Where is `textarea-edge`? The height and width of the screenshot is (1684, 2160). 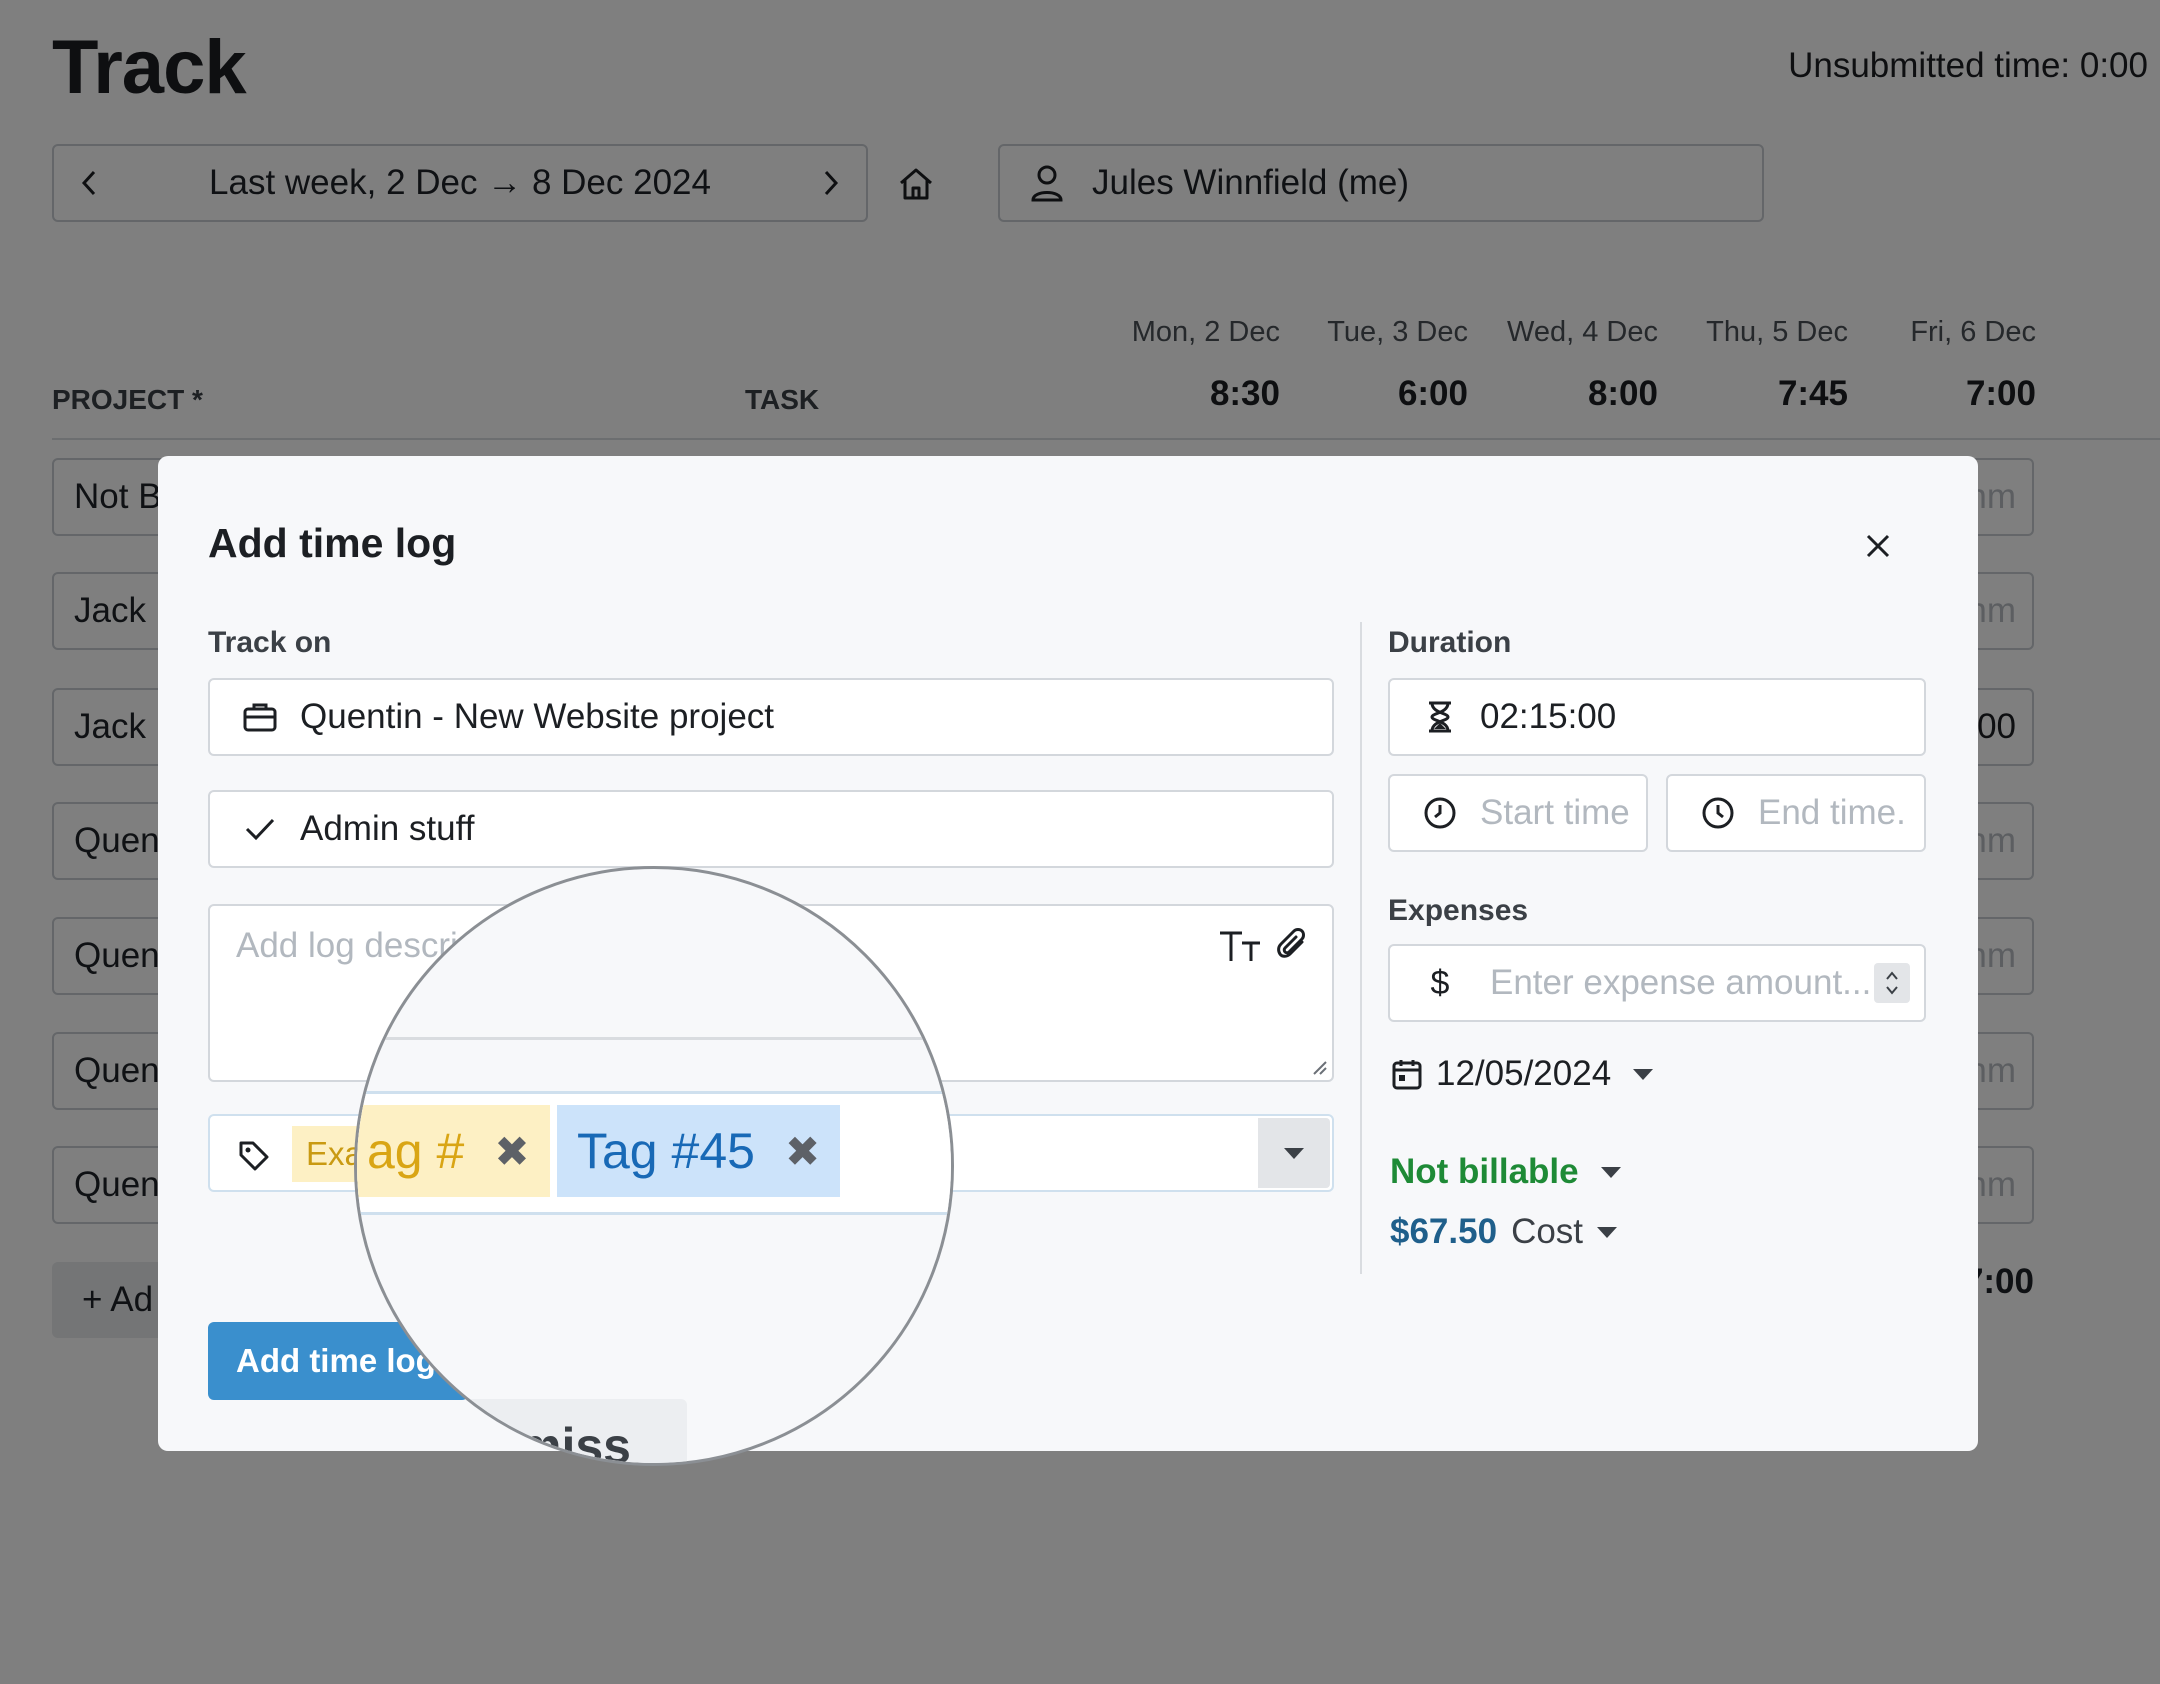 textarea-edge is located at coordinates (654, 1038).